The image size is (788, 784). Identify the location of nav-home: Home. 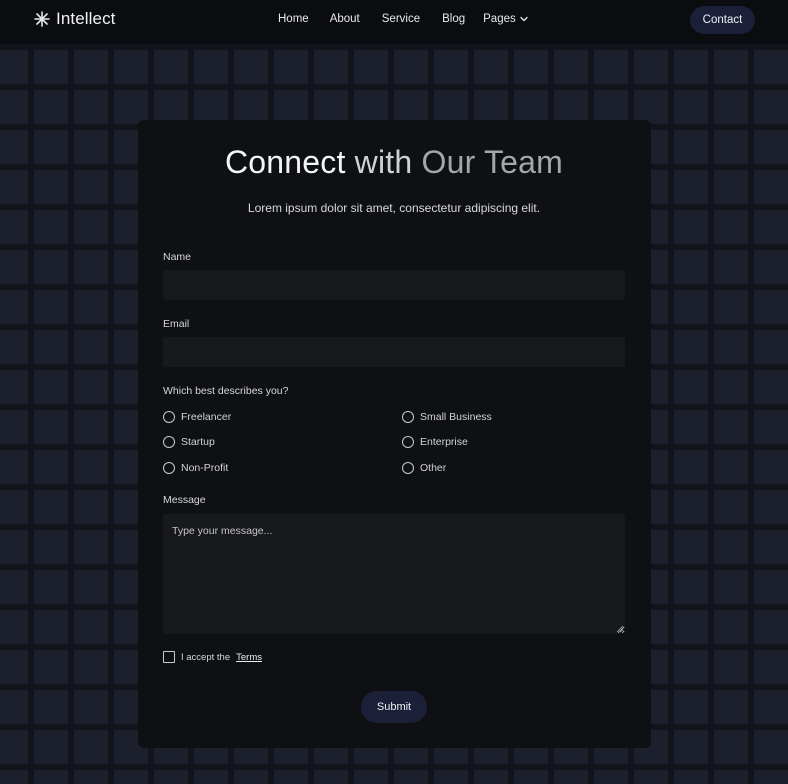
(293, 19).